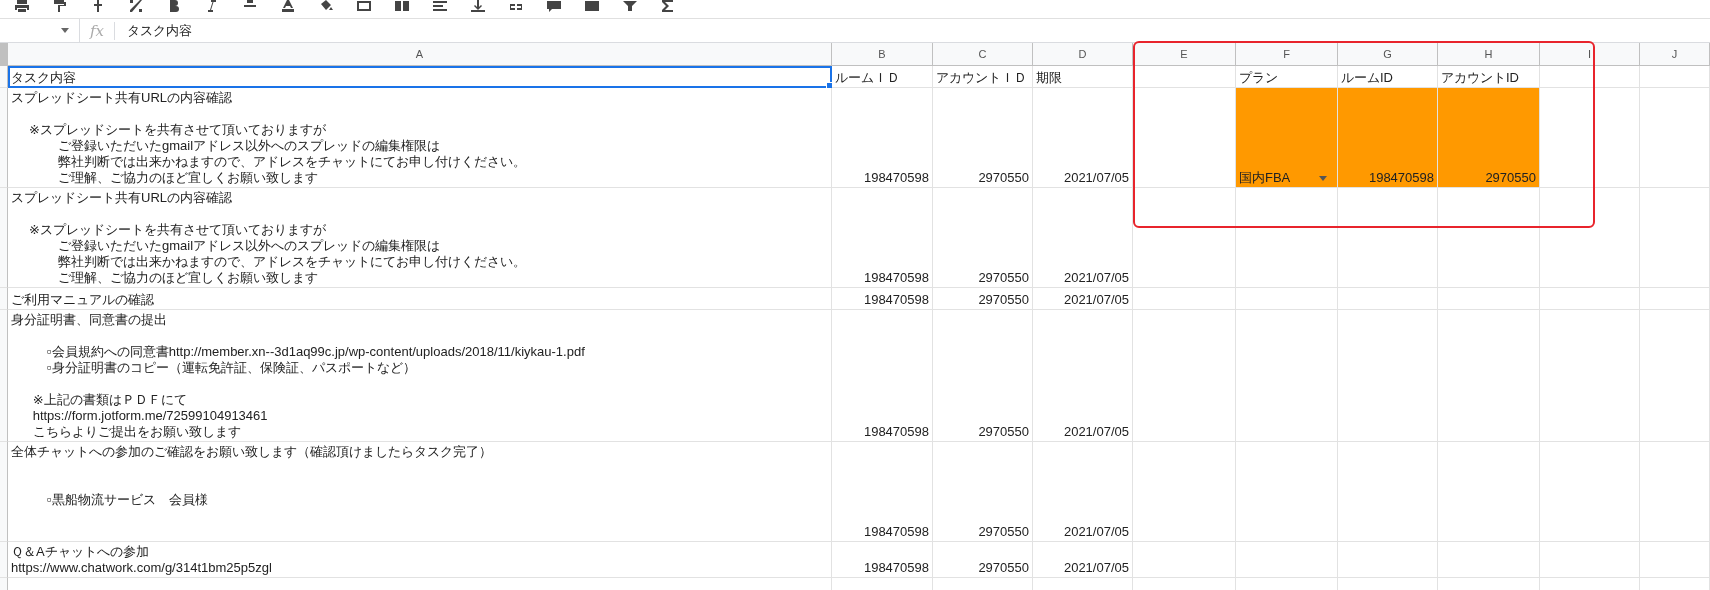  What do you see at coordinates (420, 77) in the screenshot?
I see `table-cell: タスク内容` at bounding box center [420, 77].